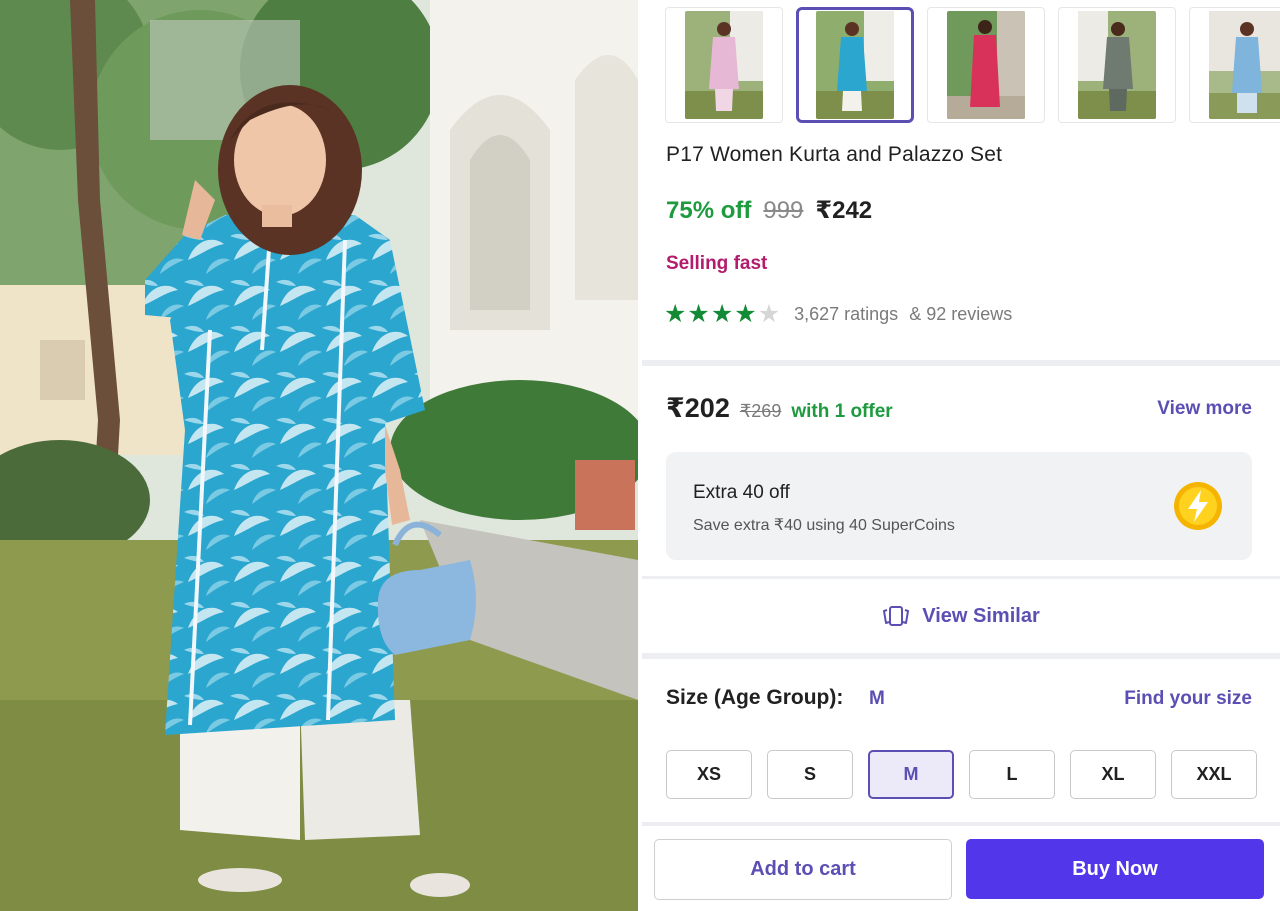 This screenshot has width=1280, height=911. Describe the element at coordinates (961, 774) in the screenshot. I see `size-options: XS S M L XL XXL` at that location.